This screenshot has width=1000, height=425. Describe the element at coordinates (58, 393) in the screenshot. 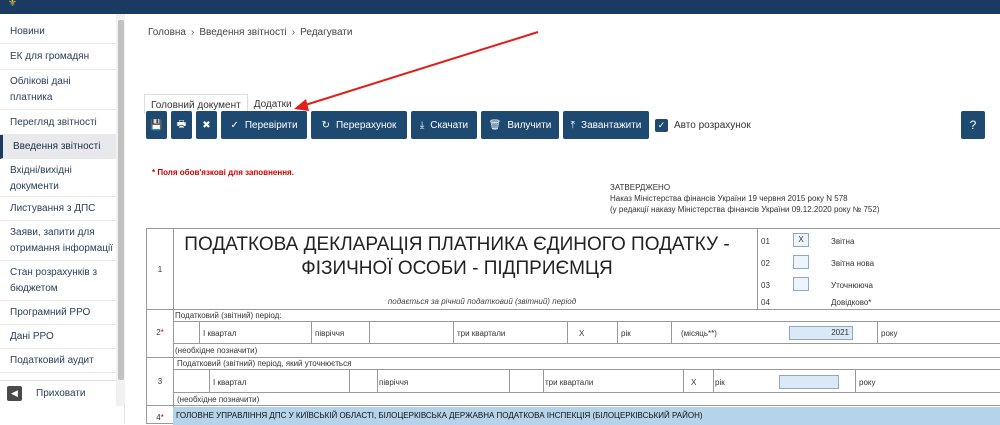

I see `hide-sidebar-button: ◀ Приховати` at that location.